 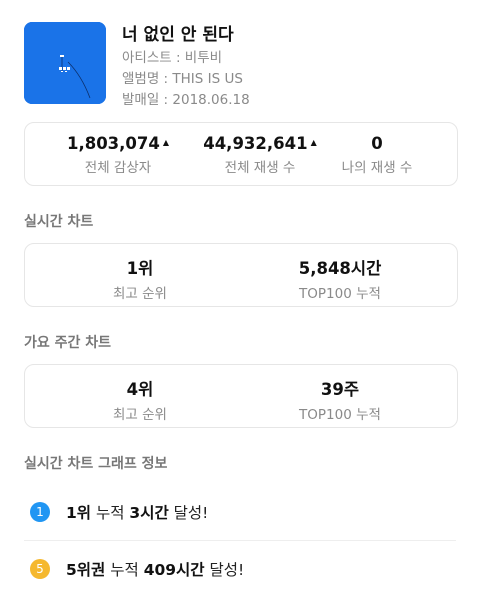 I want to click on weekly-best-rank-value: 4위, so click(x=140, y=389).